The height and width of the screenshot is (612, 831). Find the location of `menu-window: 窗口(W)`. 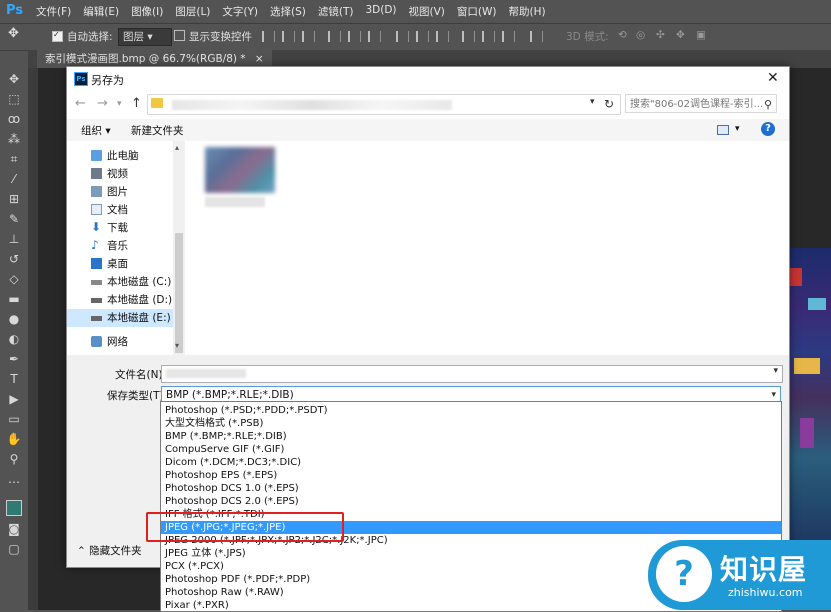

menu-window: 窗口(W) is located at coordinates (477, 11).